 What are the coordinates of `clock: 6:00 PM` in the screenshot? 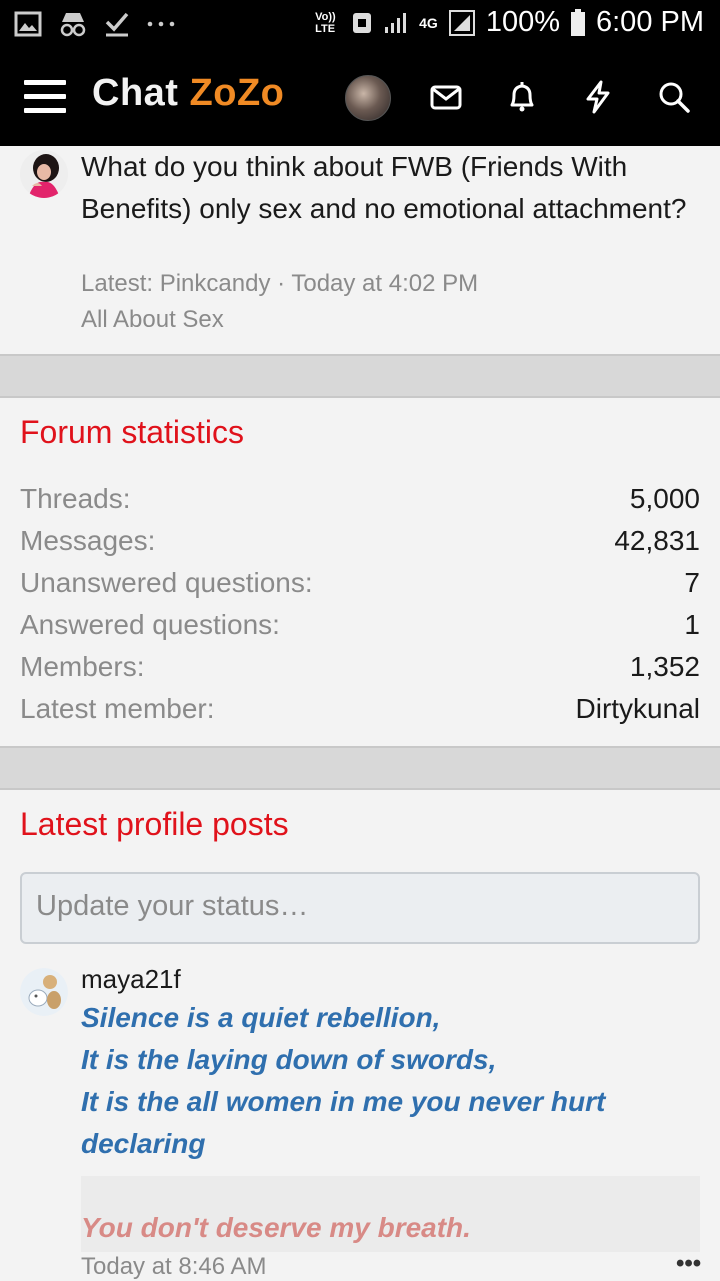 It's located at (650, 22).